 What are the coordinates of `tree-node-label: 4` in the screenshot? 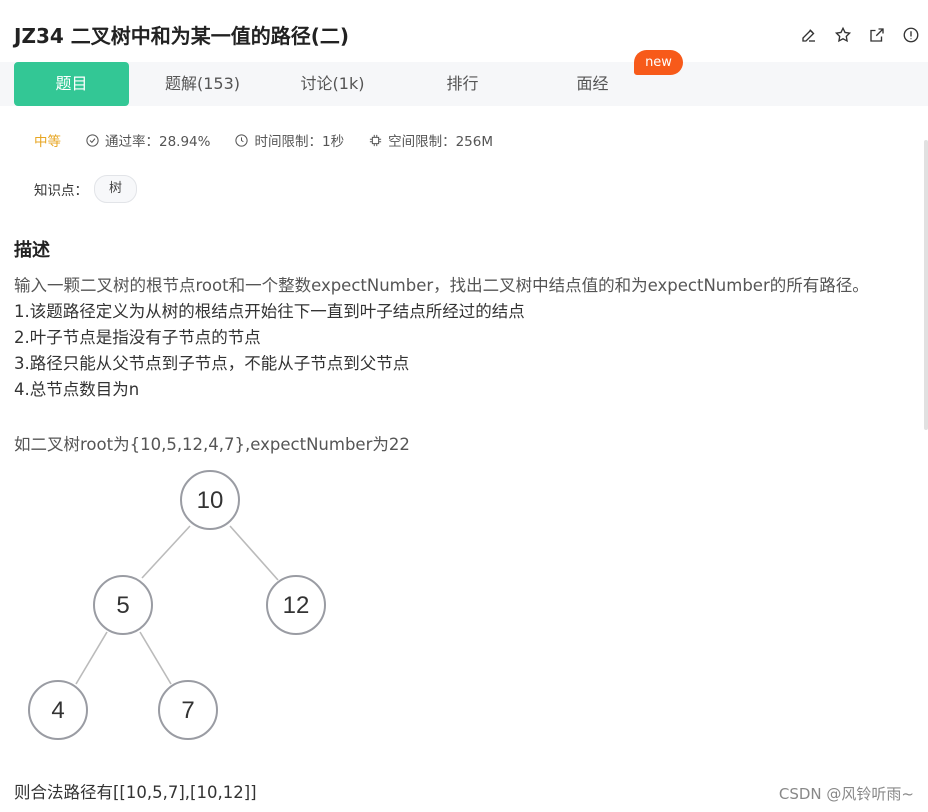 It's located at (57, 710).